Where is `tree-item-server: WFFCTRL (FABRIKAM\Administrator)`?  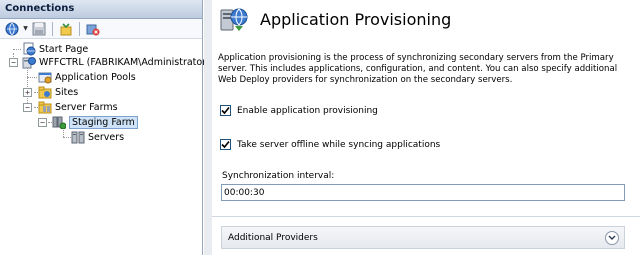
tree-item-server: WFFCTRL (FABRIKAM\Administrator) is located at coordinates (116, 62).